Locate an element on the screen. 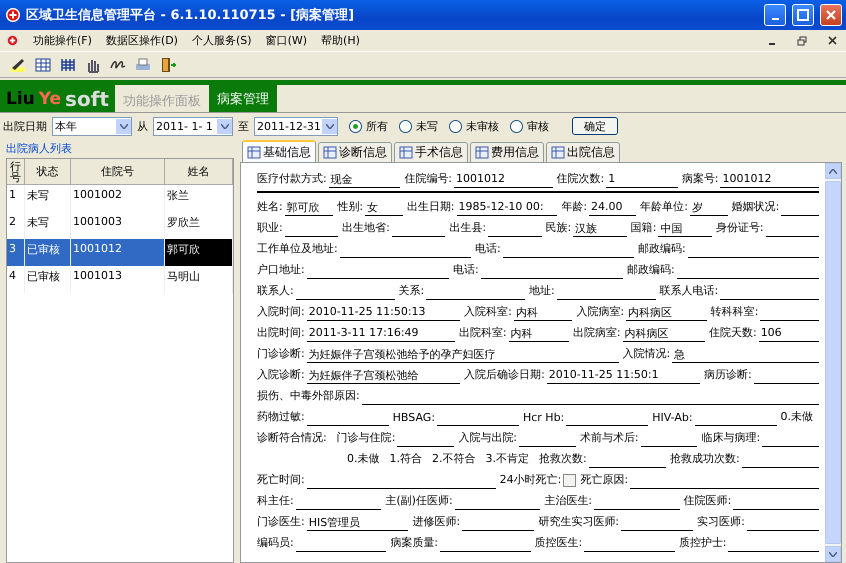 Image resolution: width=846 pixels, height=563 pixels. table-cell: 已审核 is located at coordinates (48, 279).